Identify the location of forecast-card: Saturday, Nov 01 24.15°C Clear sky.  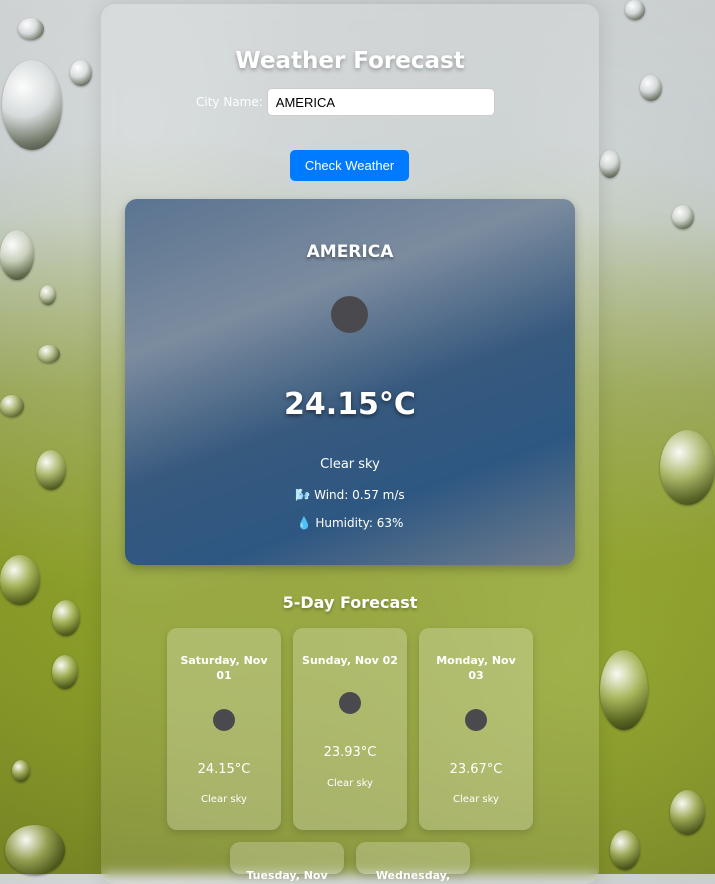
(224, 729).